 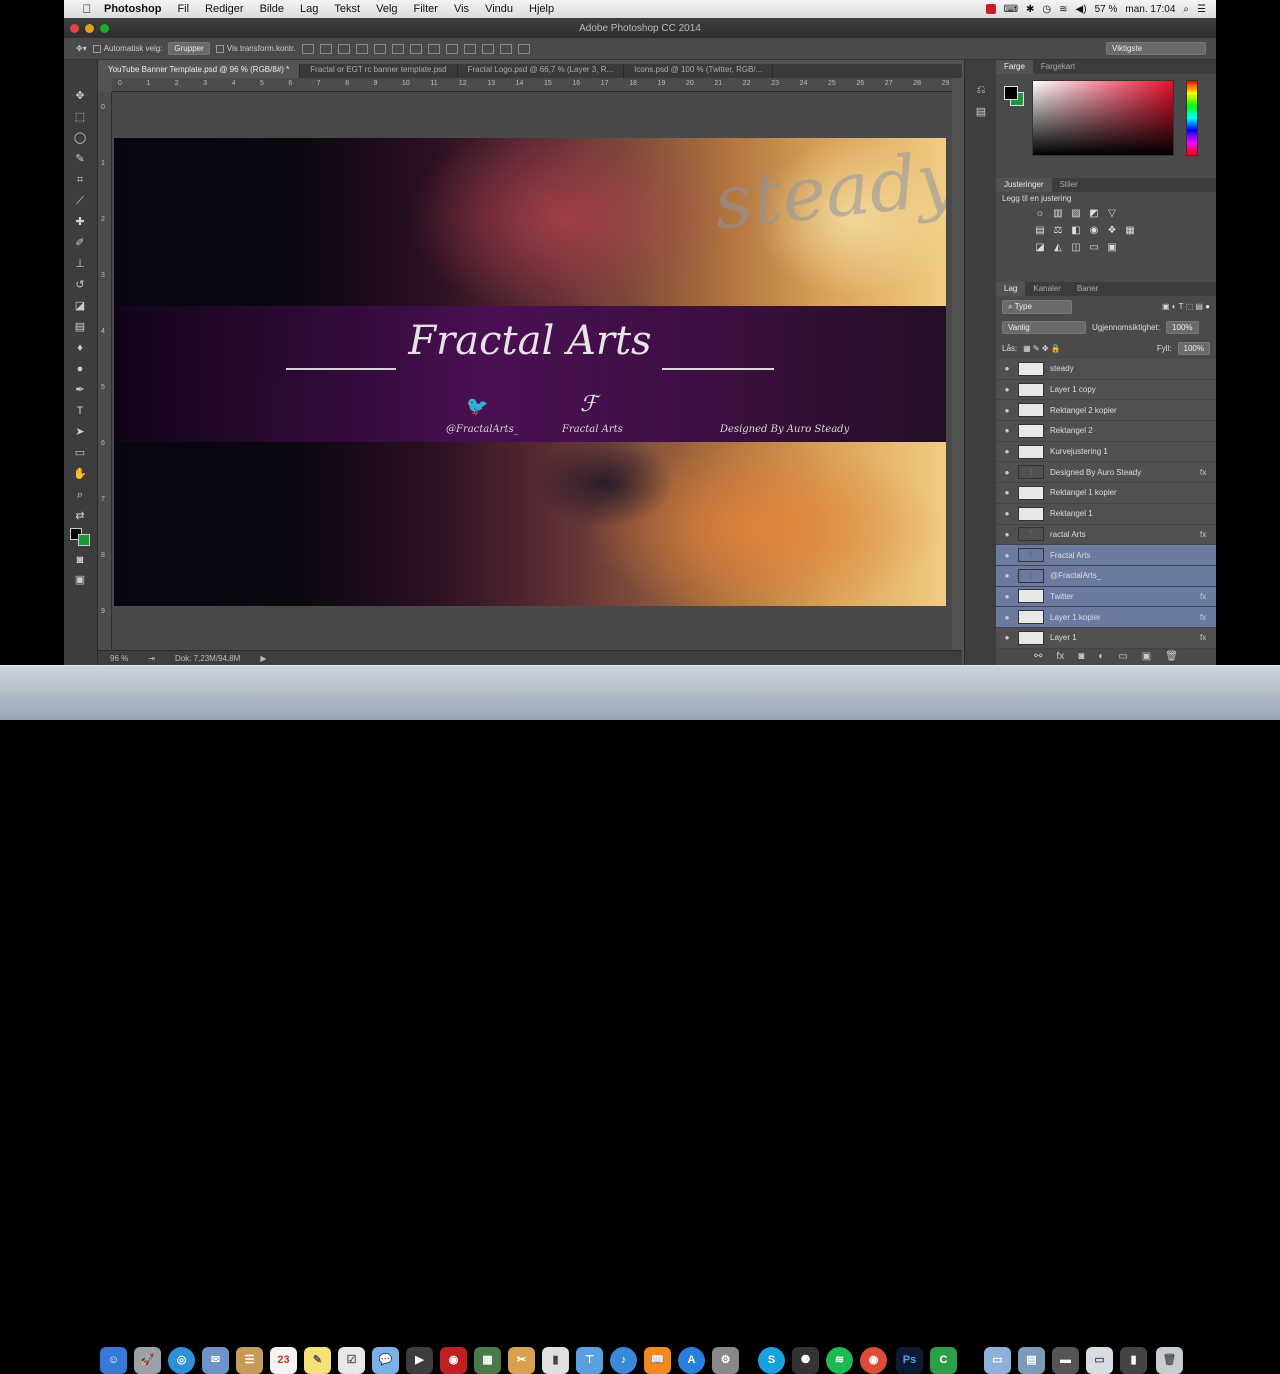 What do you see at coordinates (80, 201) in the screenshot?
I see `eyedropper-tool-icon: ⟋` at bounding box center [80, 201].